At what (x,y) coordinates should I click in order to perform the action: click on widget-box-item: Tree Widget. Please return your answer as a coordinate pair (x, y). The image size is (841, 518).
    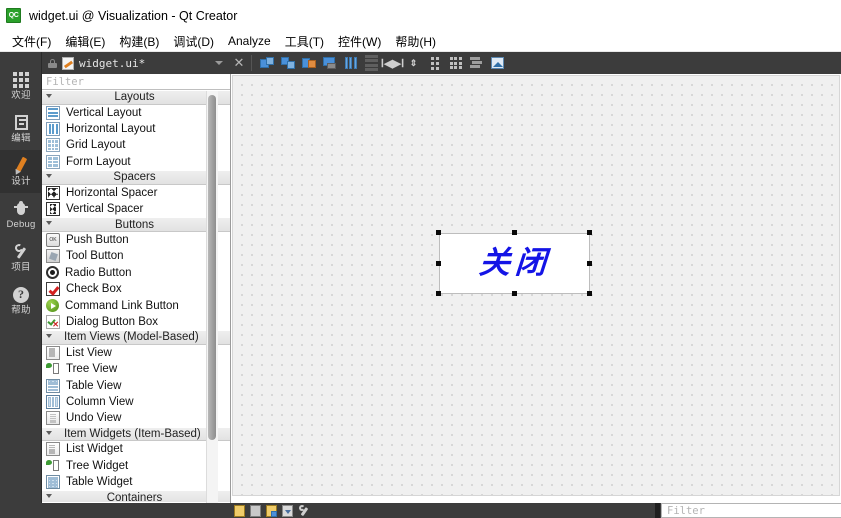
    Looking at the image, I should click on (136, 466).